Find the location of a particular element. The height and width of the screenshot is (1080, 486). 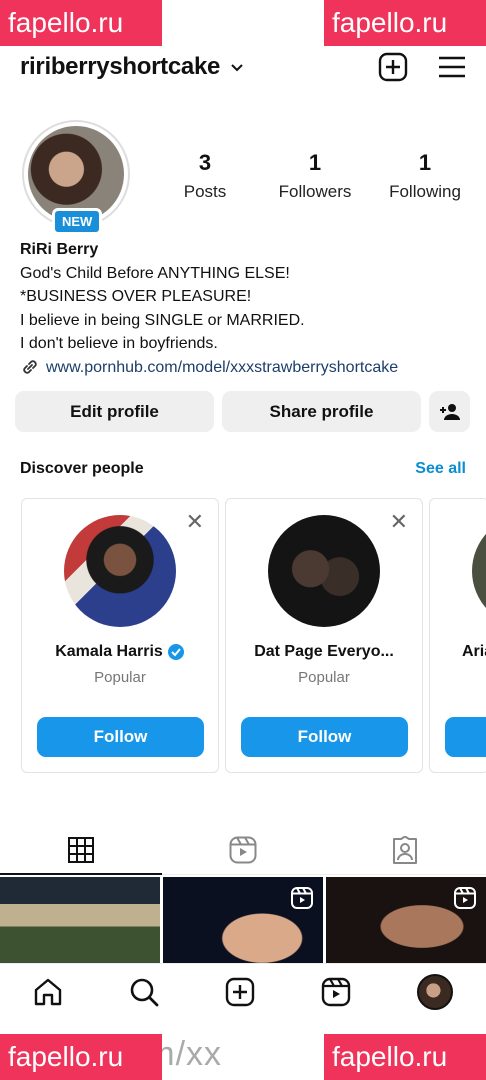

tagged-icon is located at coordinates (405, 849).